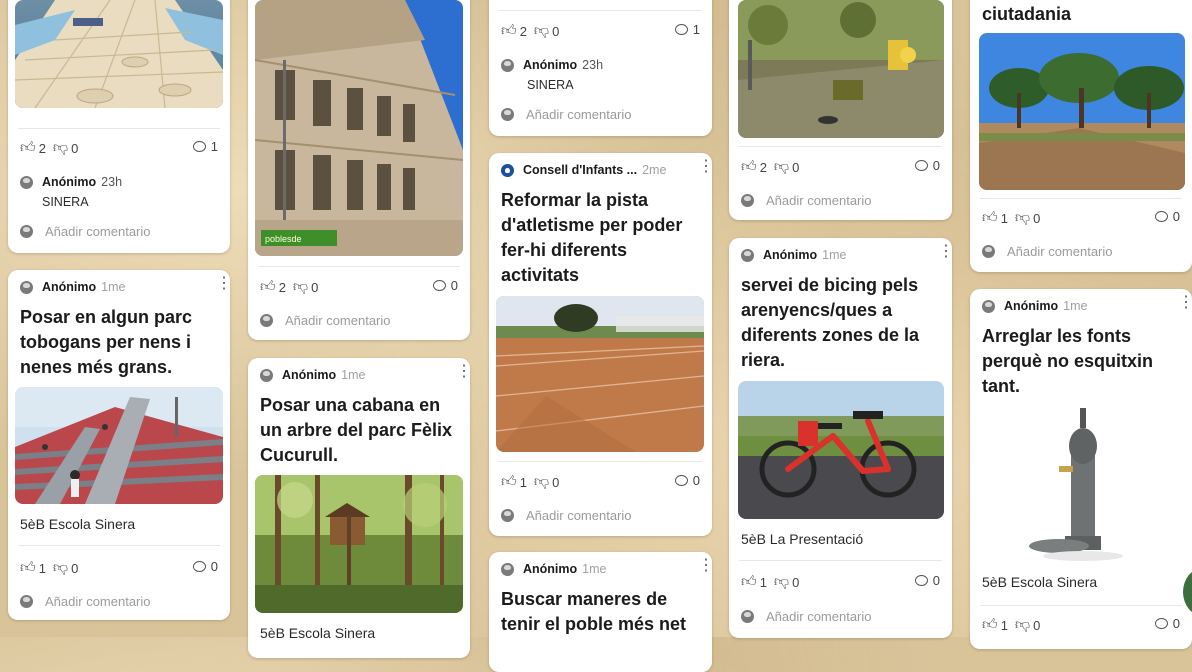 This screenshot has height=672, width=1192. I want to click on post-image-track, so click(600, 374).